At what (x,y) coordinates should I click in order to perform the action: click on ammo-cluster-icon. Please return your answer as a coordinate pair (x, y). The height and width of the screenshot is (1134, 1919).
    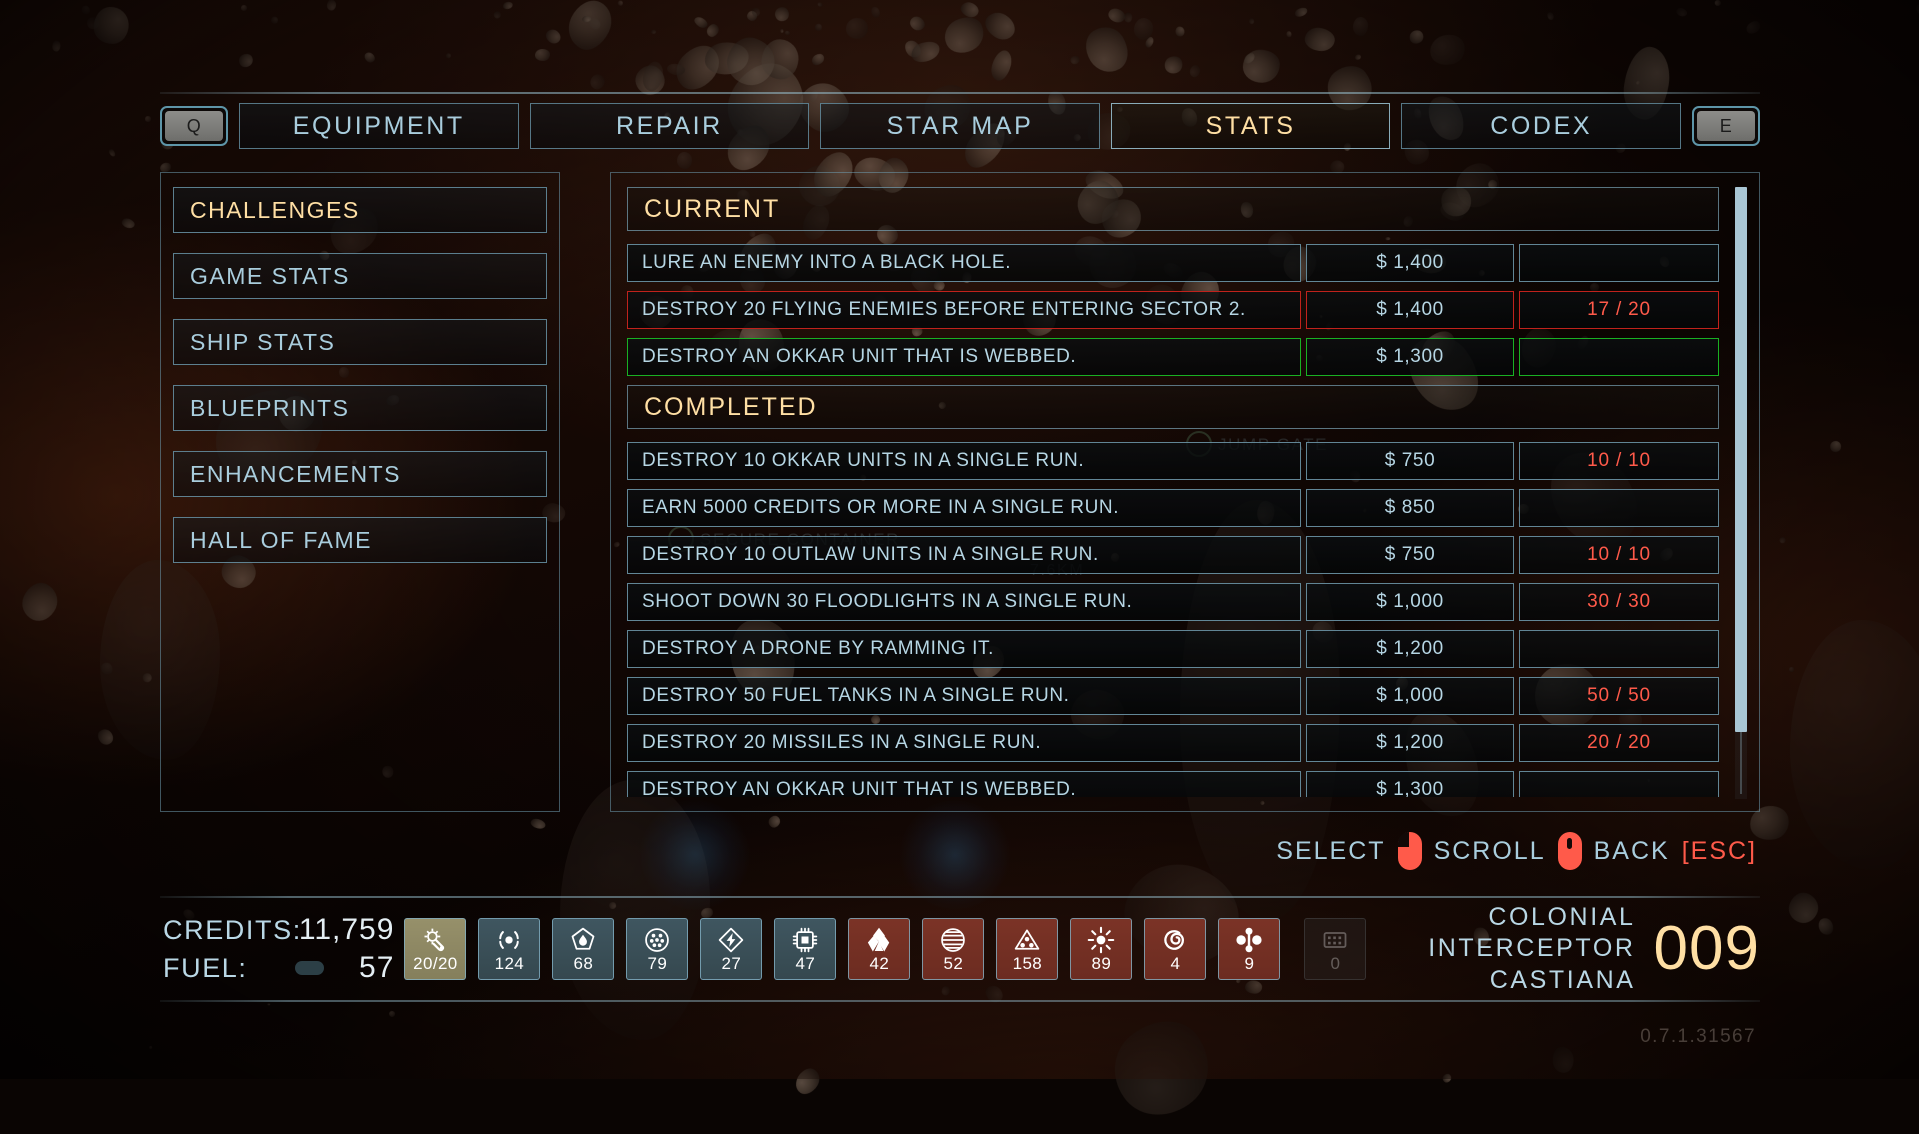
    Looking at the image, I should click on (657, 940).